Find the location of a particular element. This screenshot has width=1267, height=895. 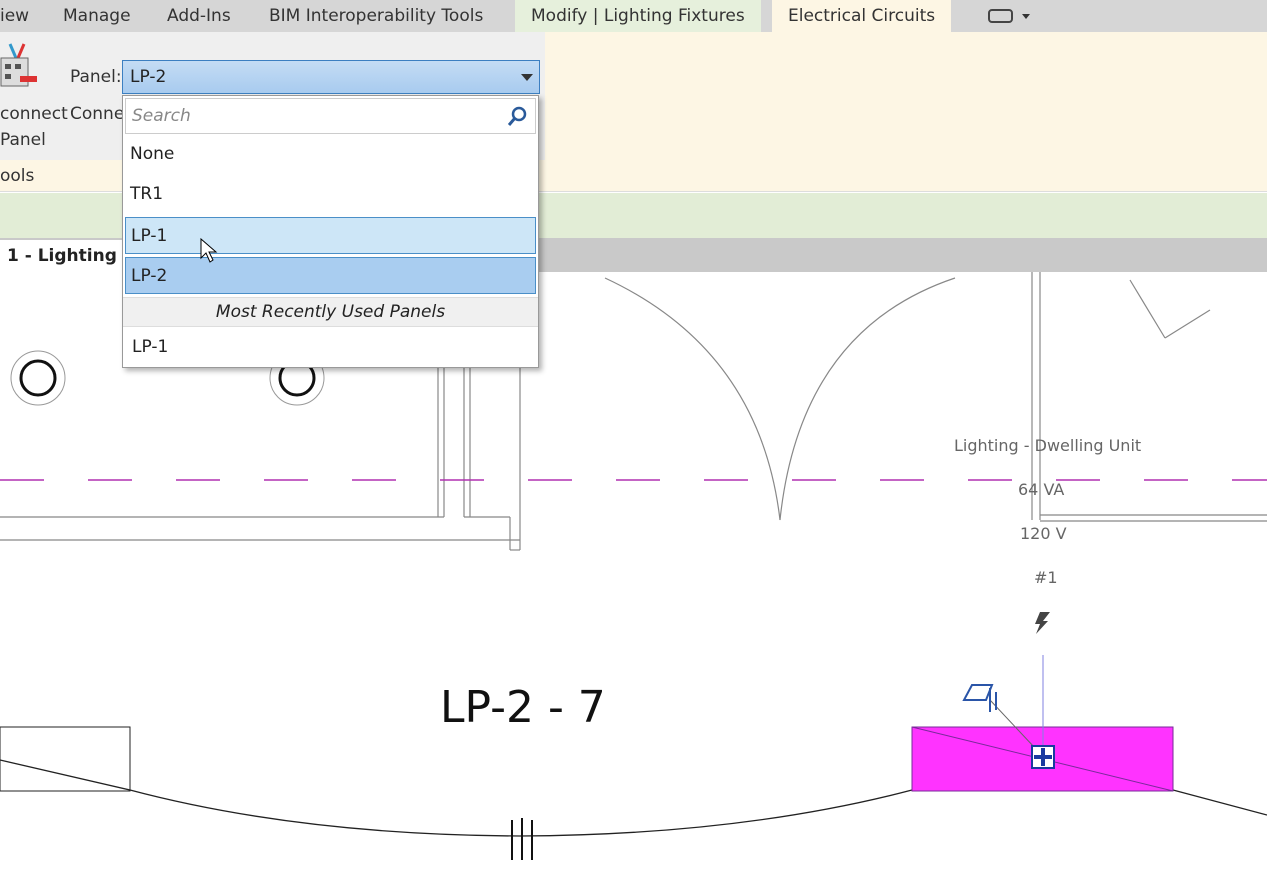

view-tab-lighting: 1 - Lighting is located at coordinates (62, 256).